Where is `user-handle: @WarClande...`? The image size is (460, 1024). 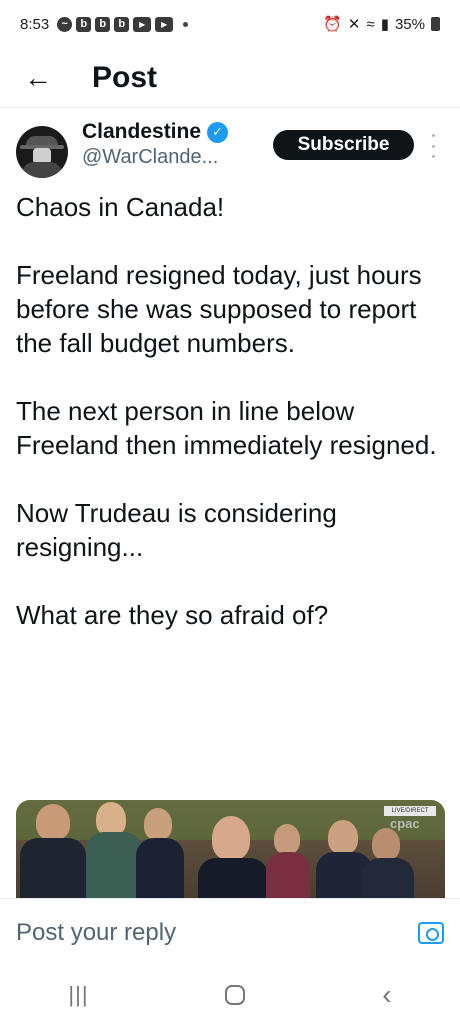 user-handle: @WarClande... is located at coordinates (155, 157).